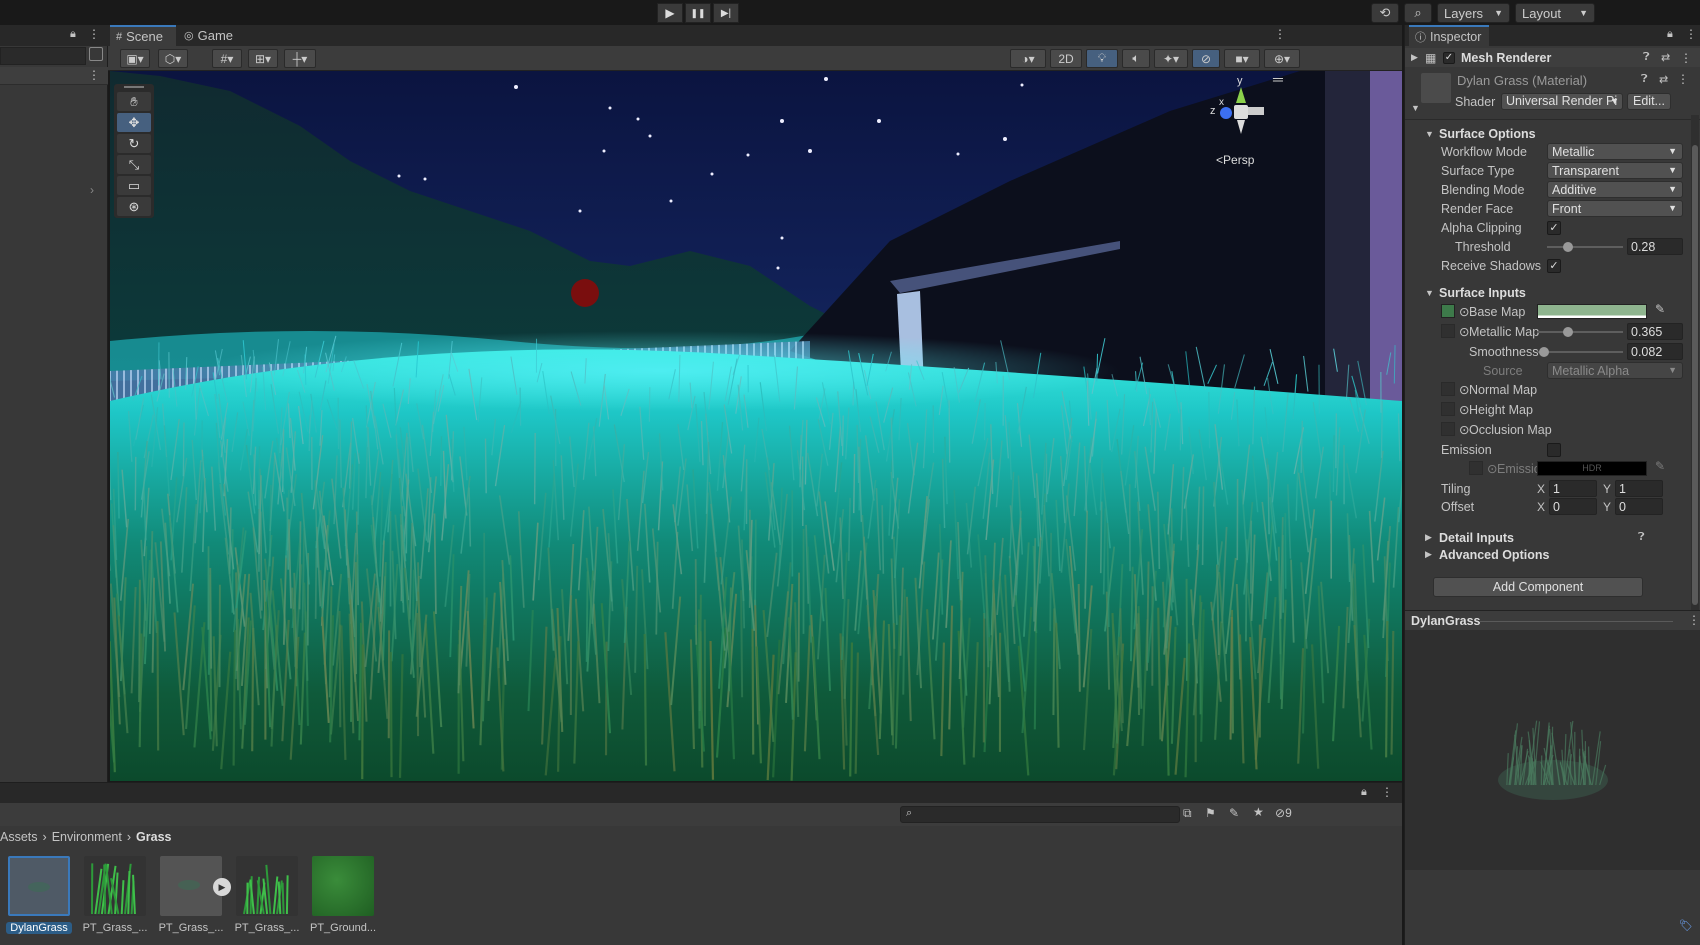 This screenshot has height=945, width=1700. What do you see at coordinates (153, 837) in the screenshot?
I see `breadcrumb-grass: Grass` at bounding box center [153, 837].